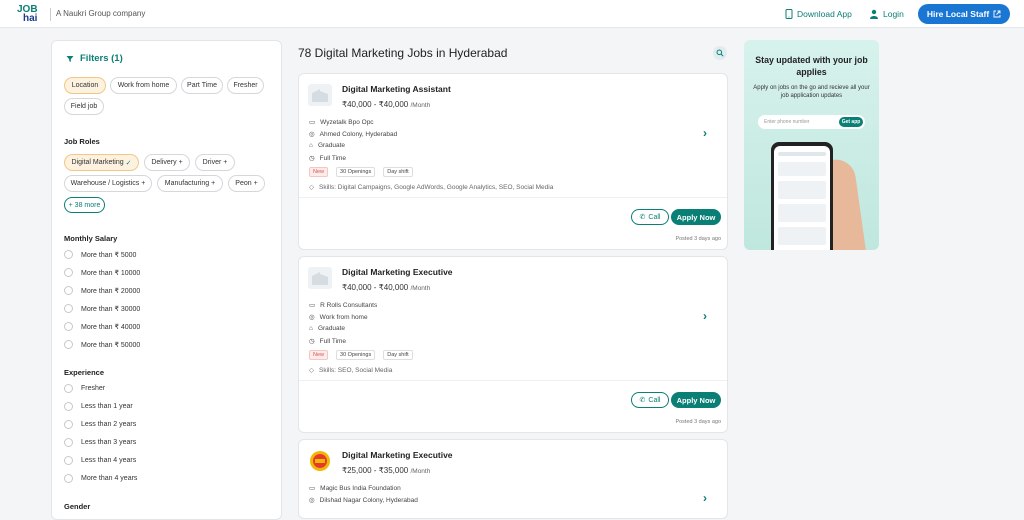 The image size is (1024, 520). I want to click on clock-icon: ◷, so click(312, 341).